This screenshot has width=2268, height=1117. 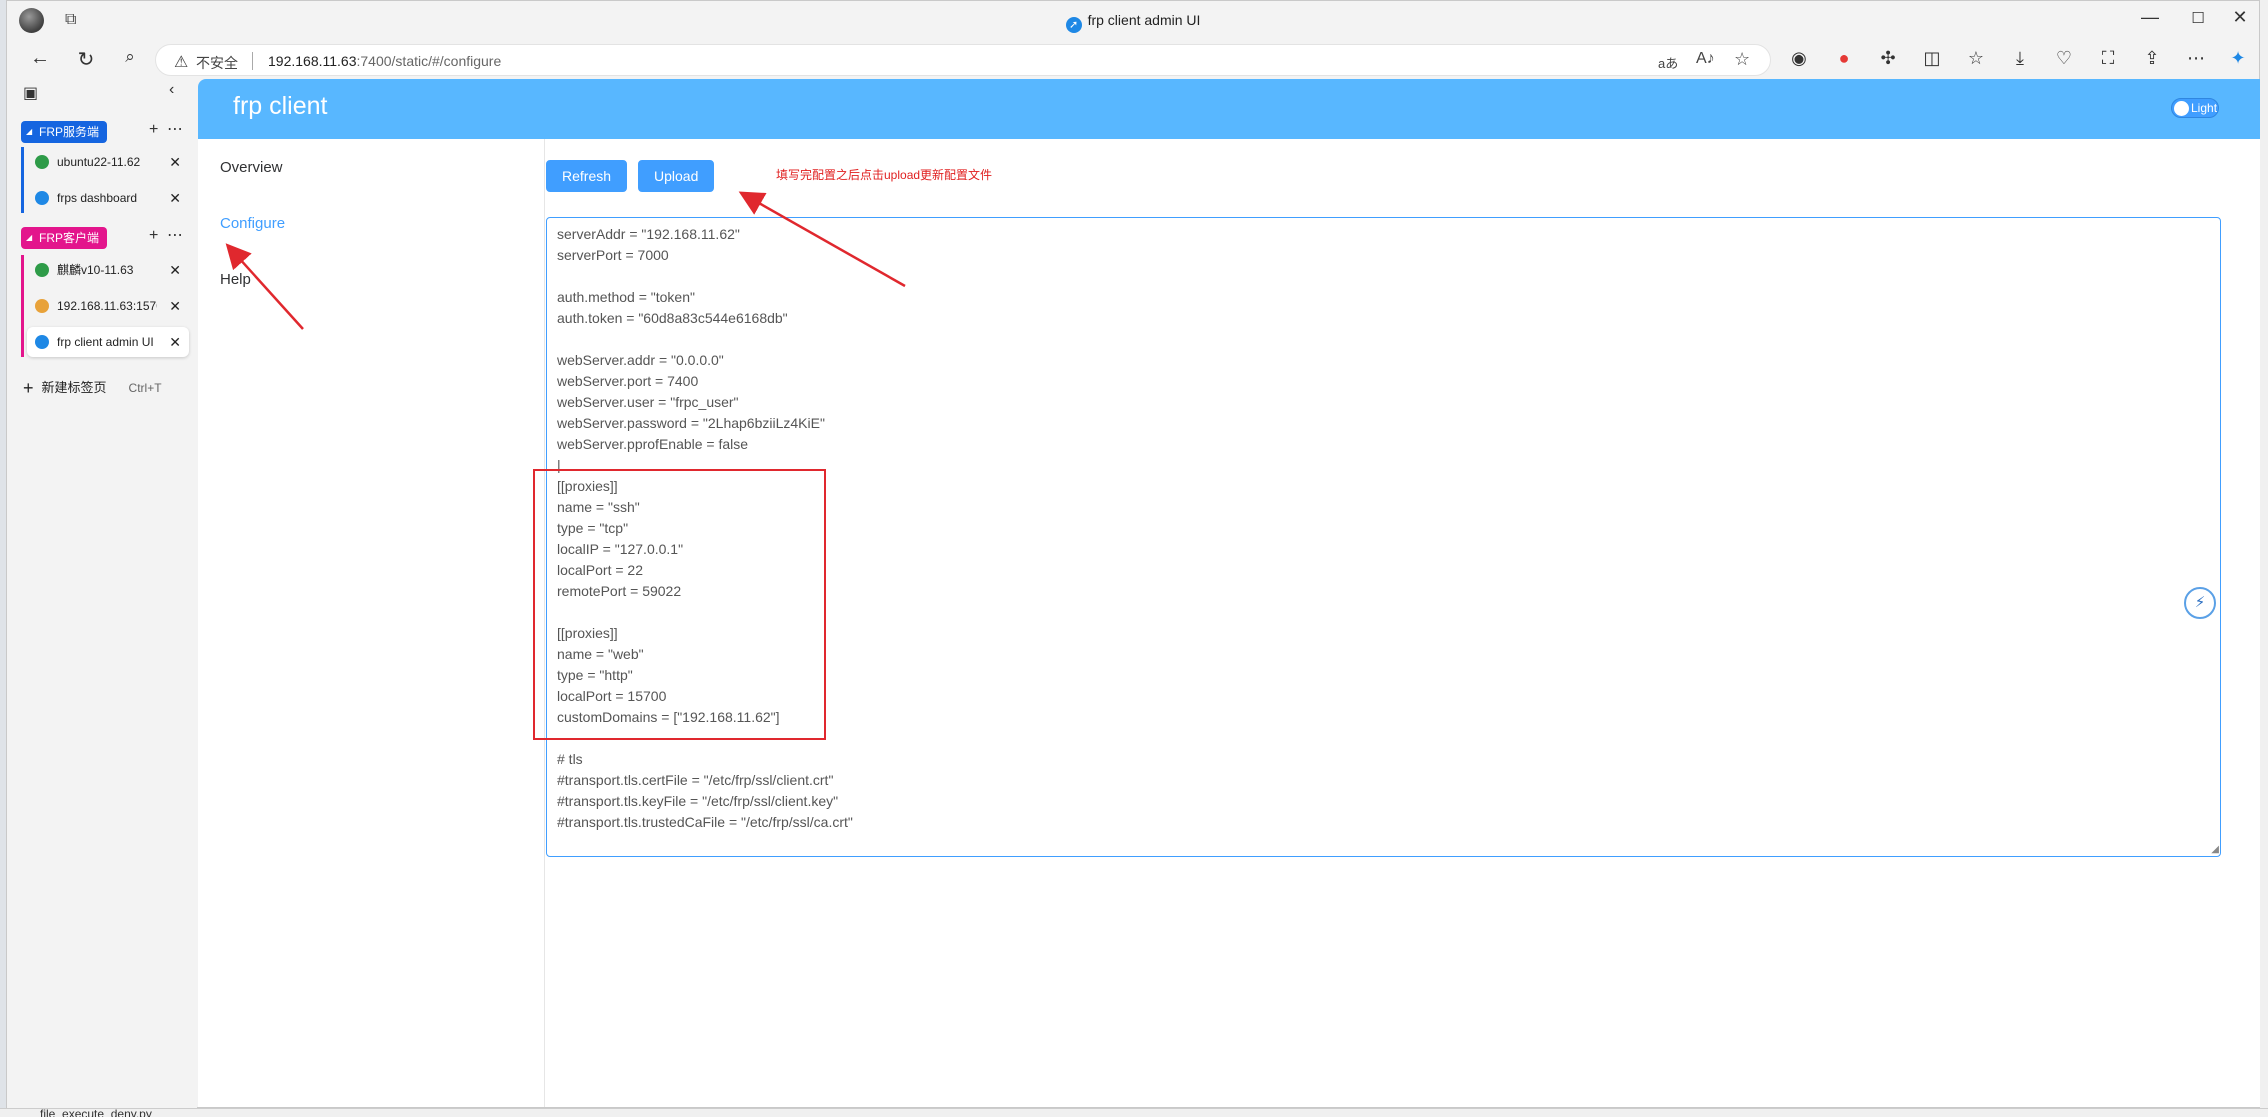 I want to click on read-aloud-icon: A♪, so click(x=1705, y=59).